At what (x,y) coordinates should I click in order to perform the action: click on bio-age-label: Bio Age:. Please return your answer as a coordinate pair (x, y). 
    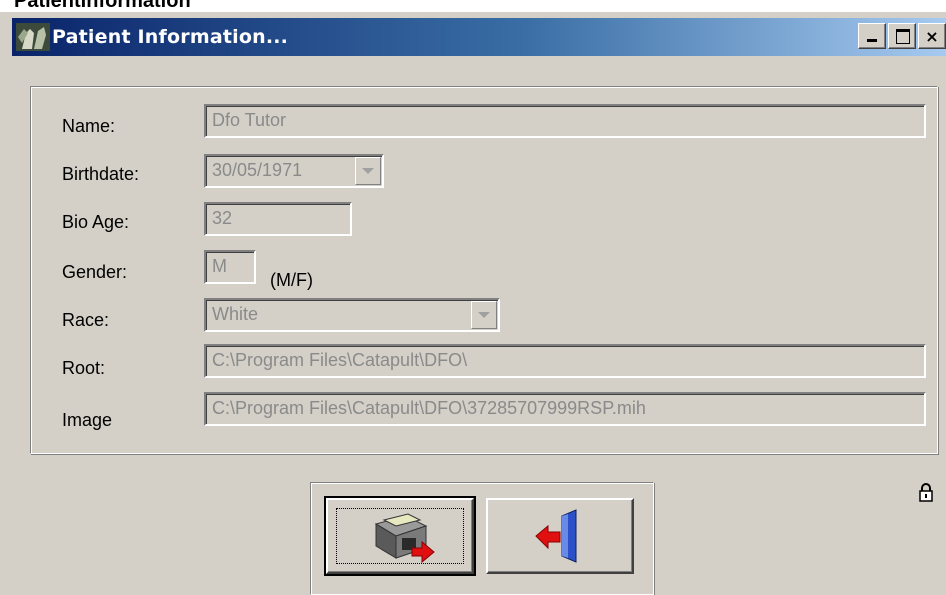
    Looking at the image, I should click on (96, 222).